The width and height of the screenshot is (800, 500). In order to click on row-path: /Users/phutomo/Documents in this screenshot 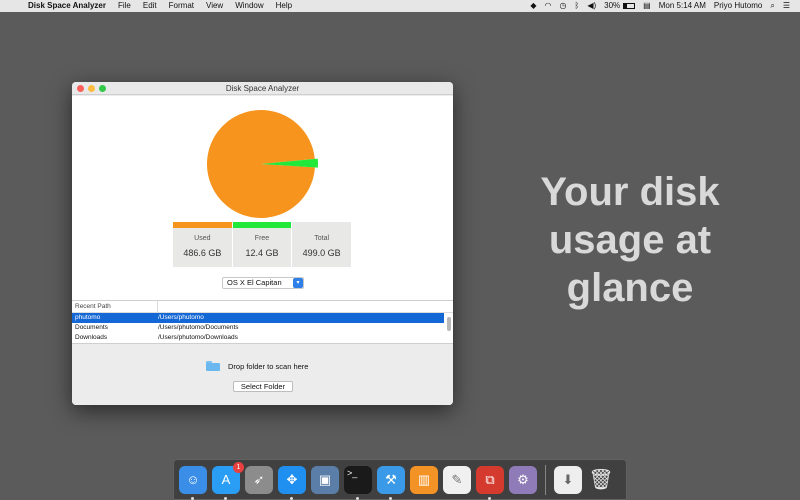, I will do `click(198, 327)`.